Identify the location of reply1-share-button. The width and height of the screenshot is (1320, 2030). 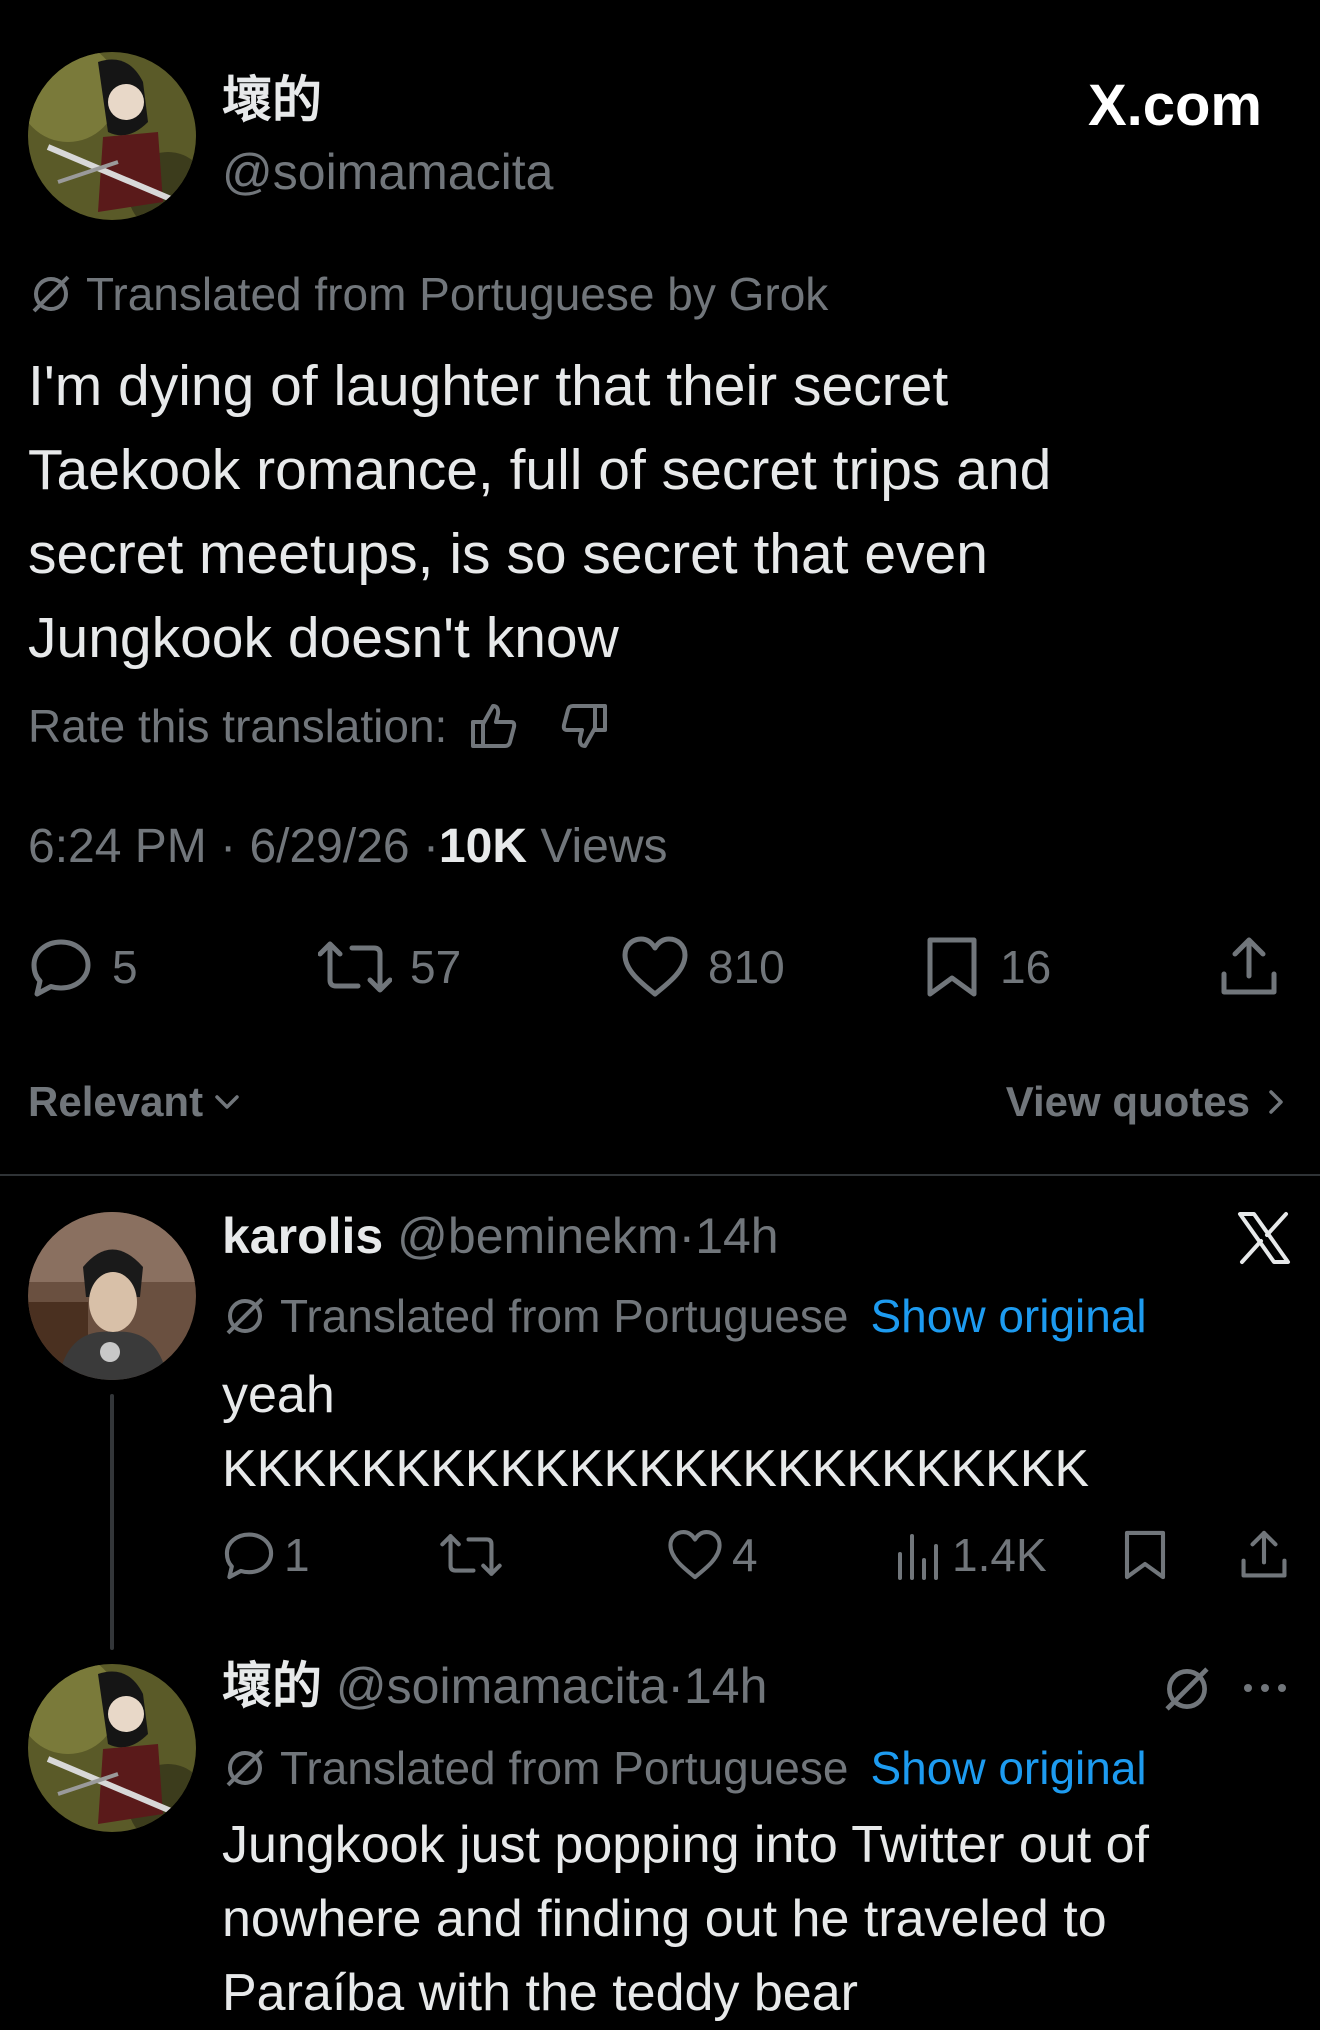
(1264, 1555).